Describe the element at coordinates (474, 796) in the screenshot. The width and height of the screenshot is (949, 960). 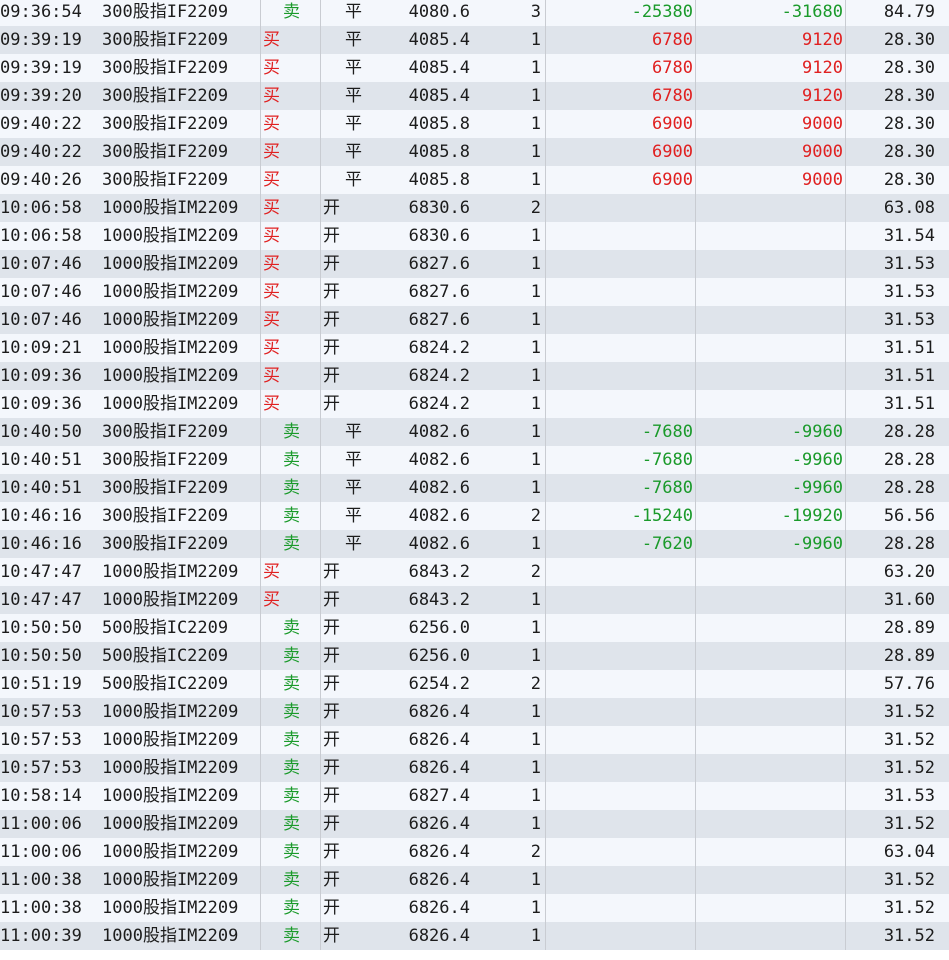
I see `table-row: 10:58:14 1000股指IM2209 卖开 6827.4 1 31.53` at that location.